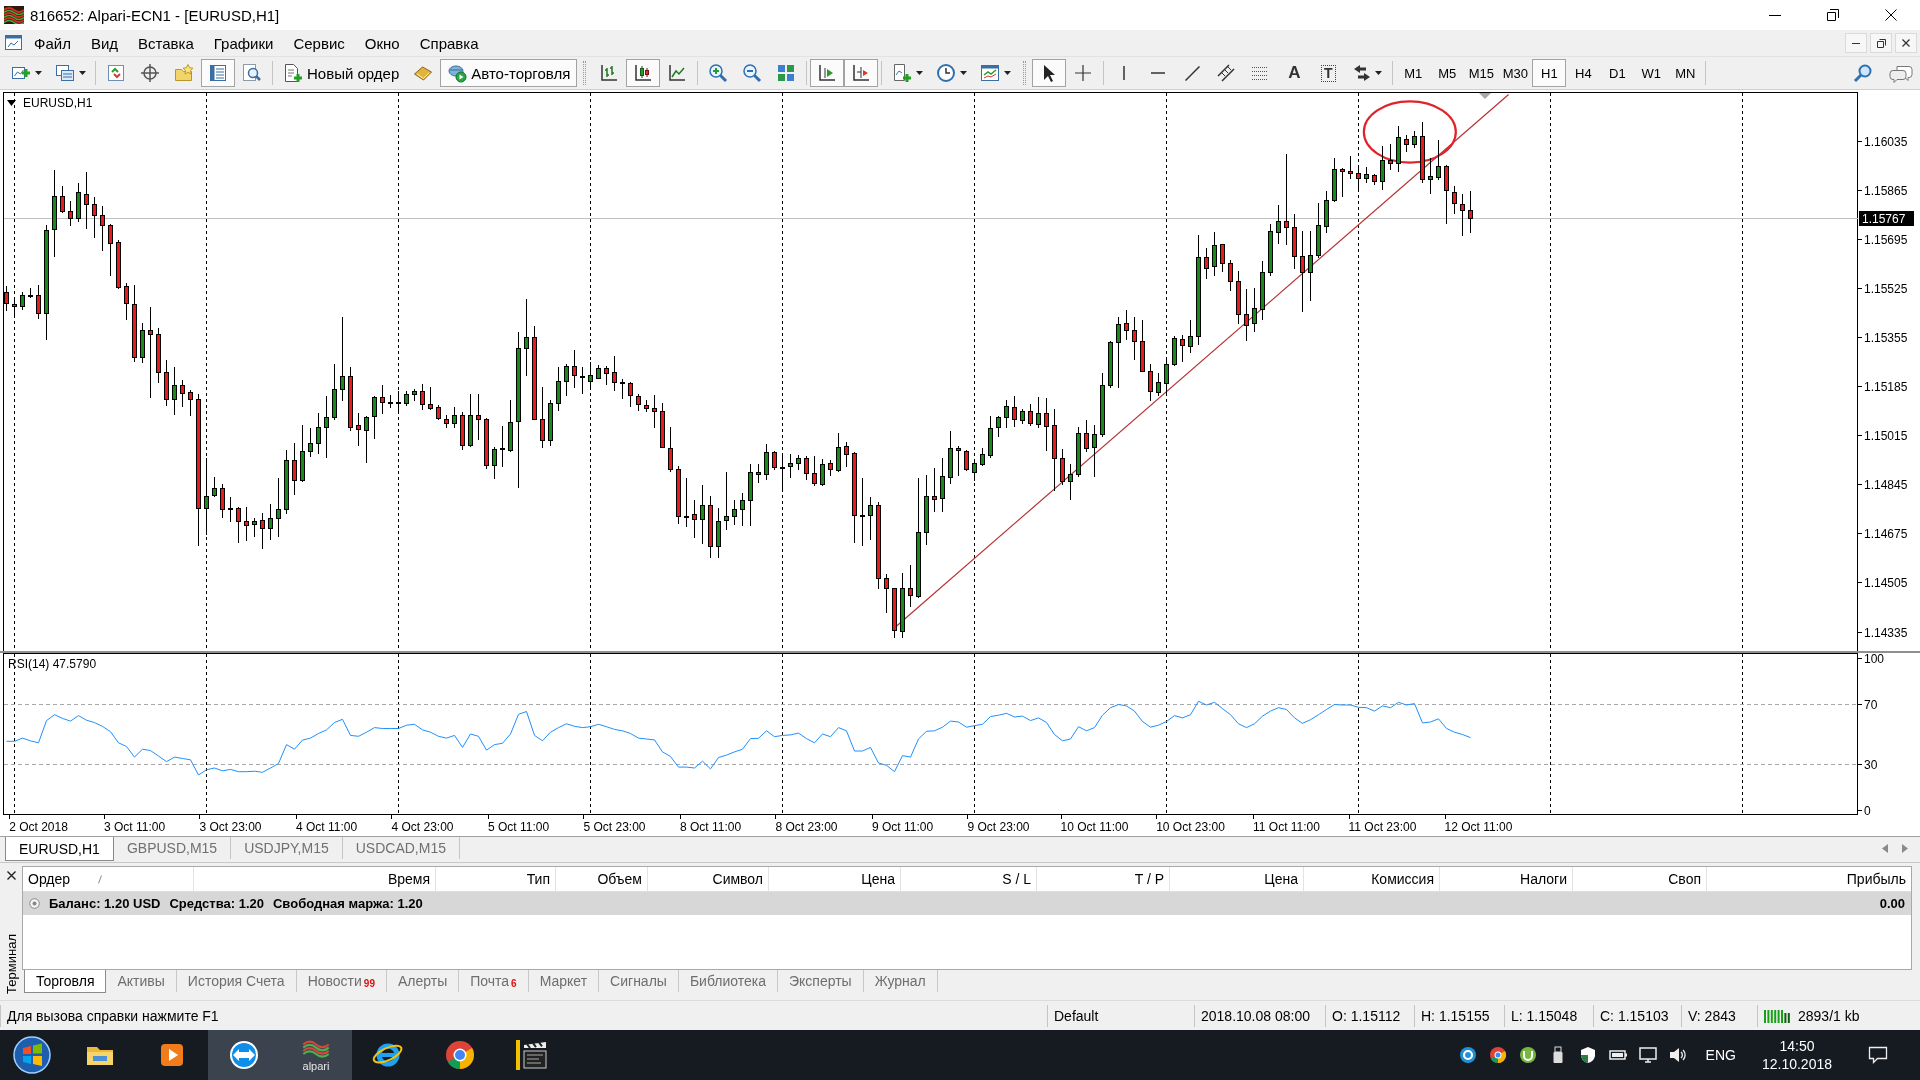  Describe the element at coordinates (919, 73) in the screenshot. I see `caret-icon` at that location.